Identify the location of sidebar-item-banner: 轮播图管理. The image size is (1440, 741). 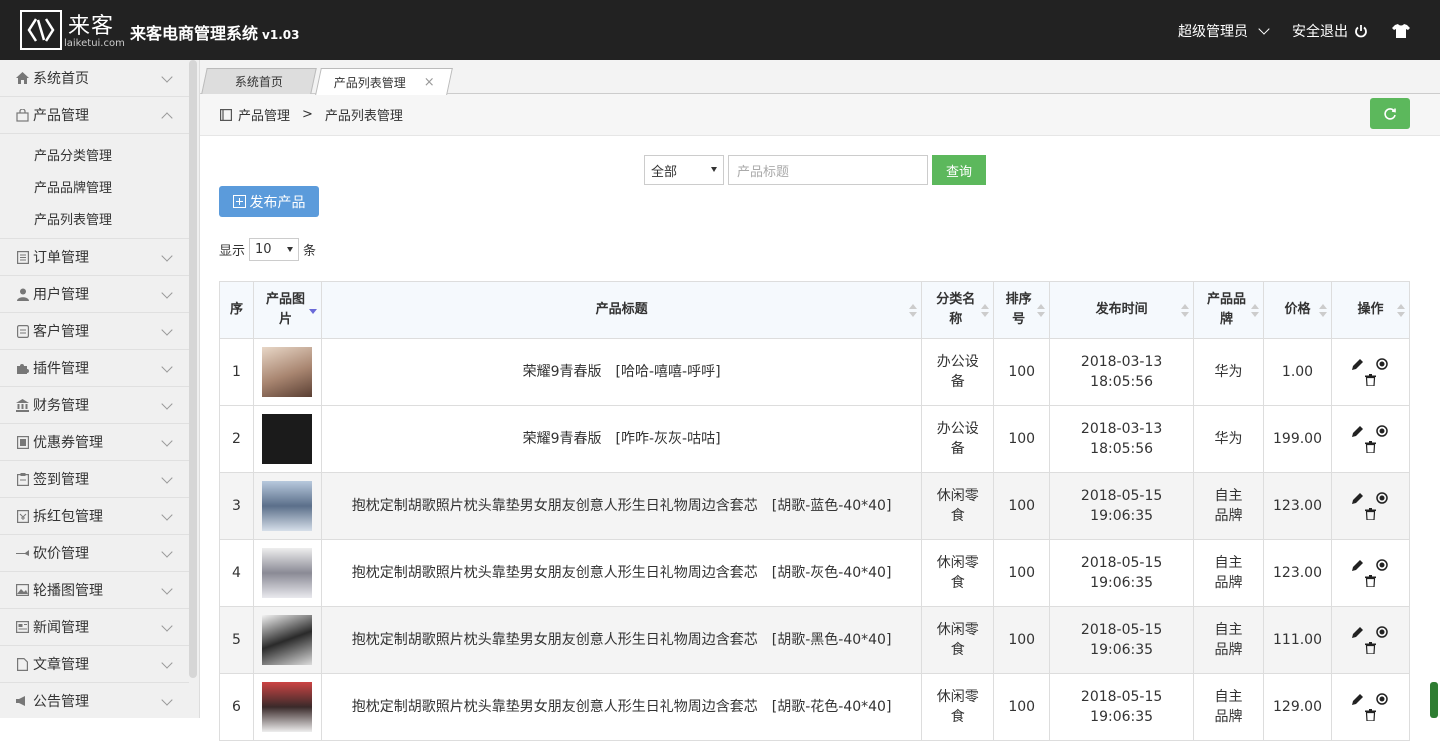
(94, 590).